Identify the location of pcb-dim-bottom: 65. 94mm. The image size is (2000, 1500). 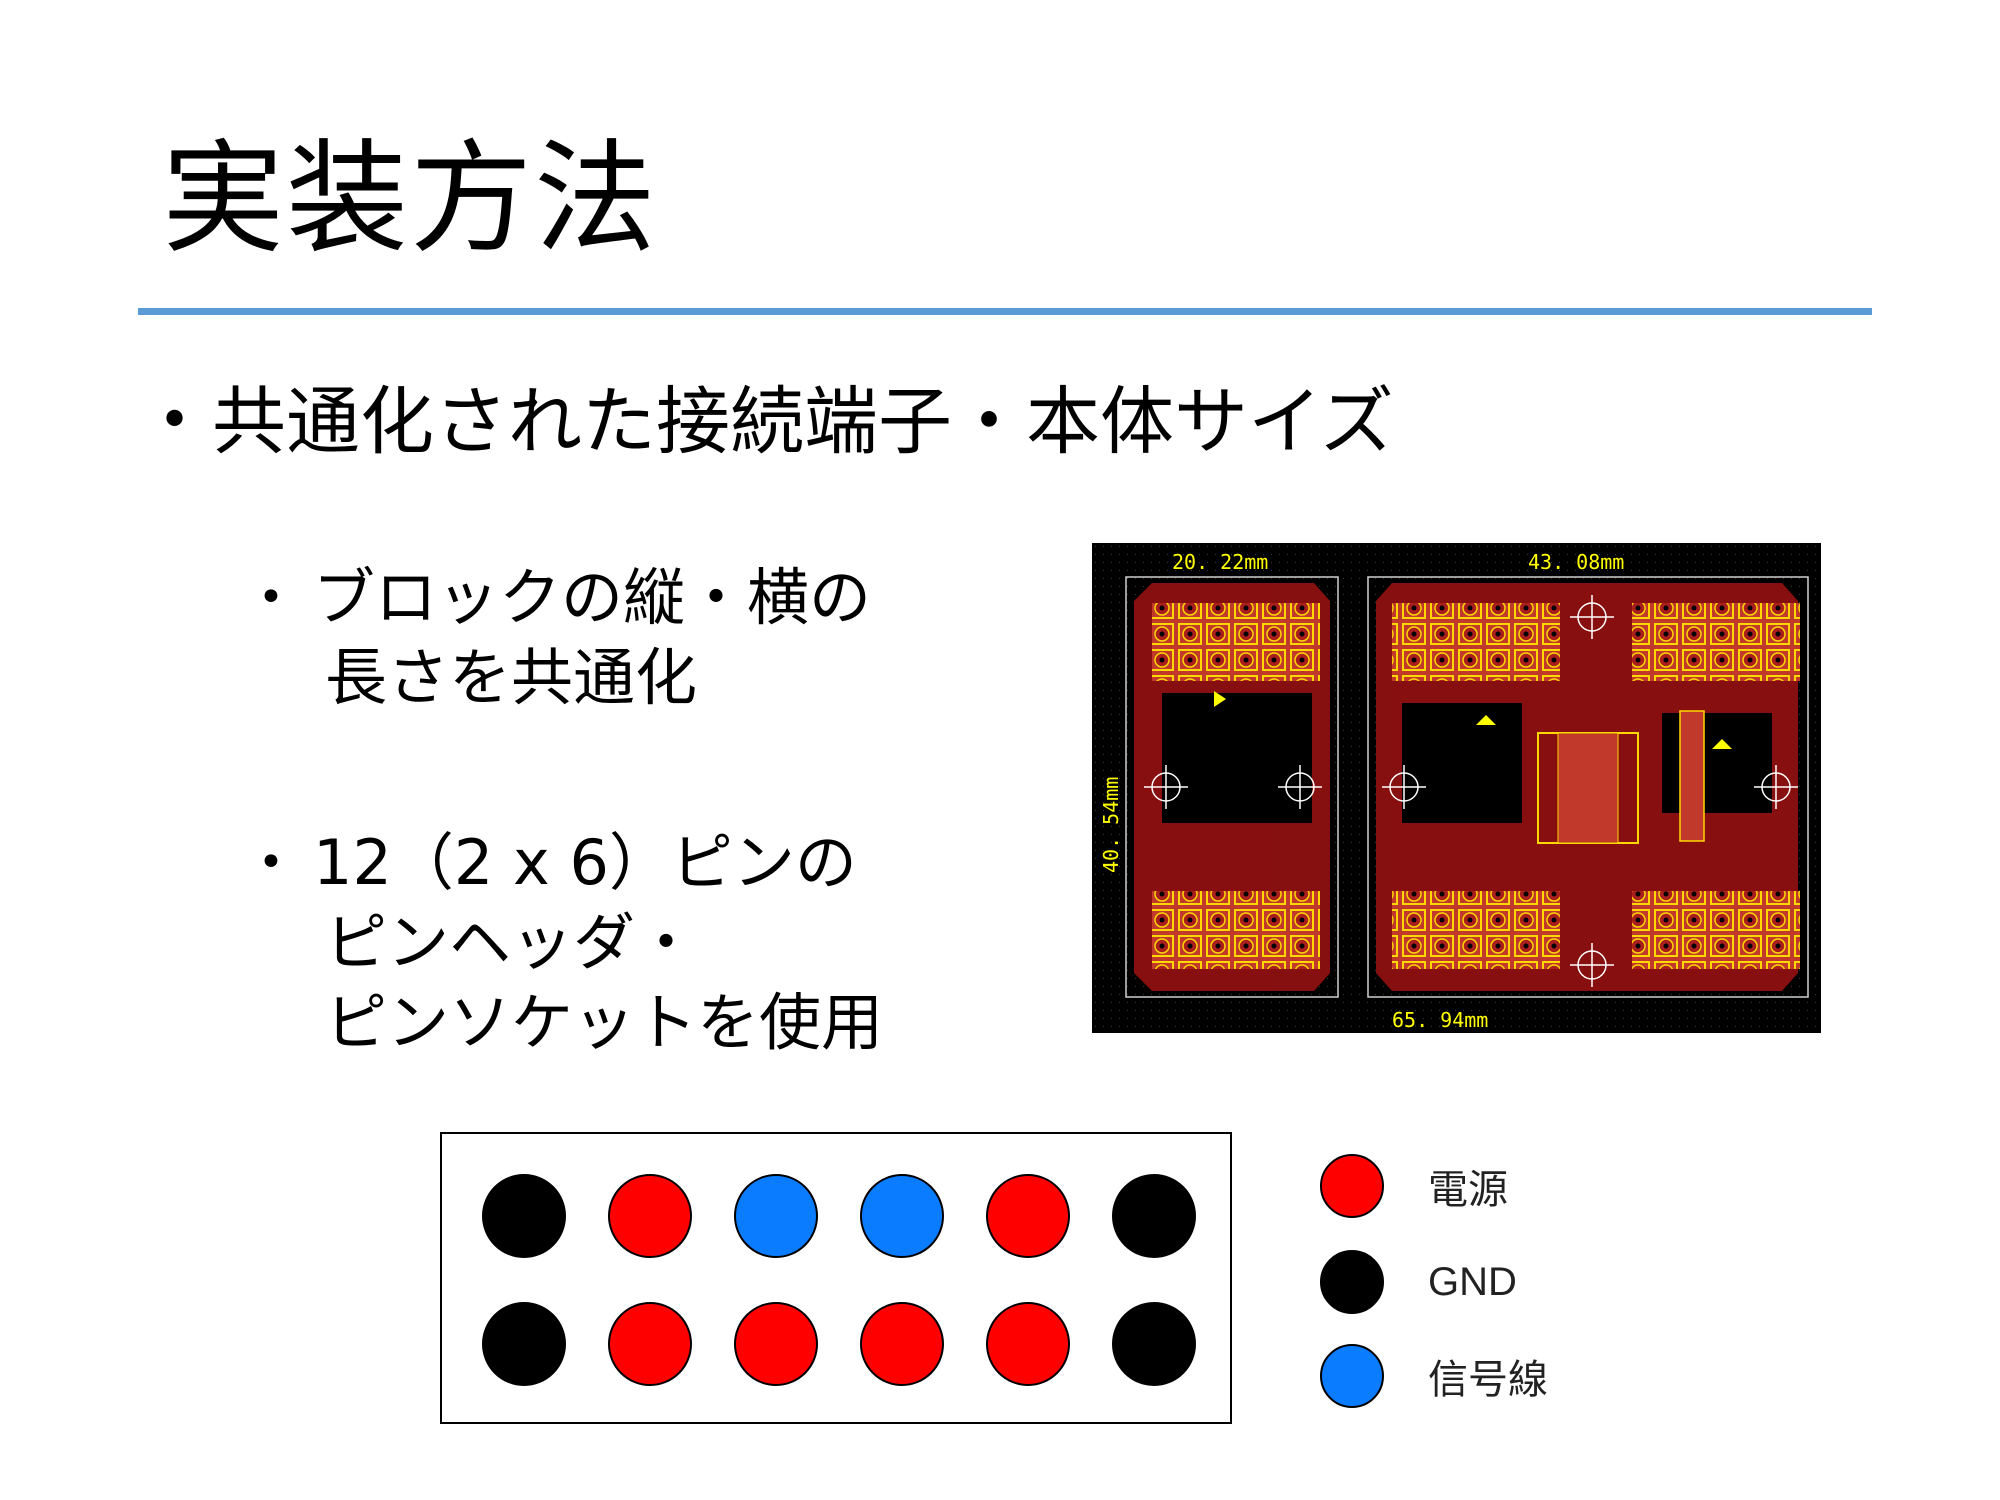
(1440, 1020).